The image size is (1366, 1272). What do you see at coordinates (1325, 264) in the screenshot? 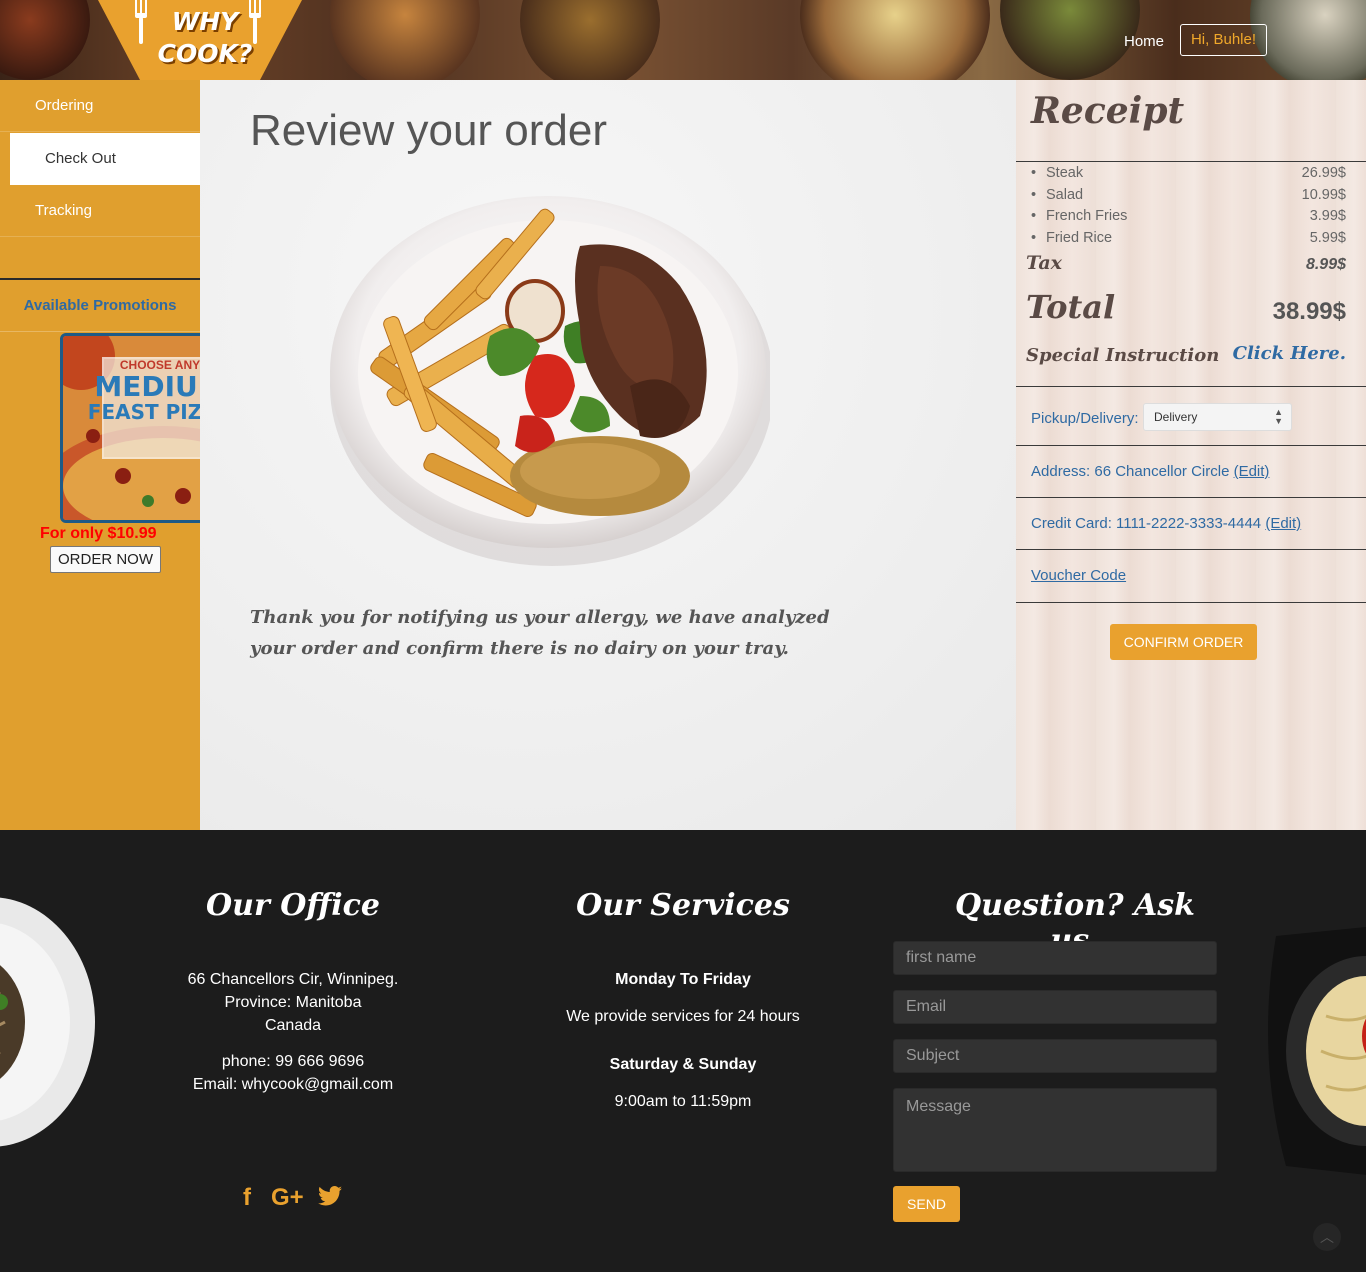
I see `tax-value: 8.99$` at bounding box center [1325, 264].